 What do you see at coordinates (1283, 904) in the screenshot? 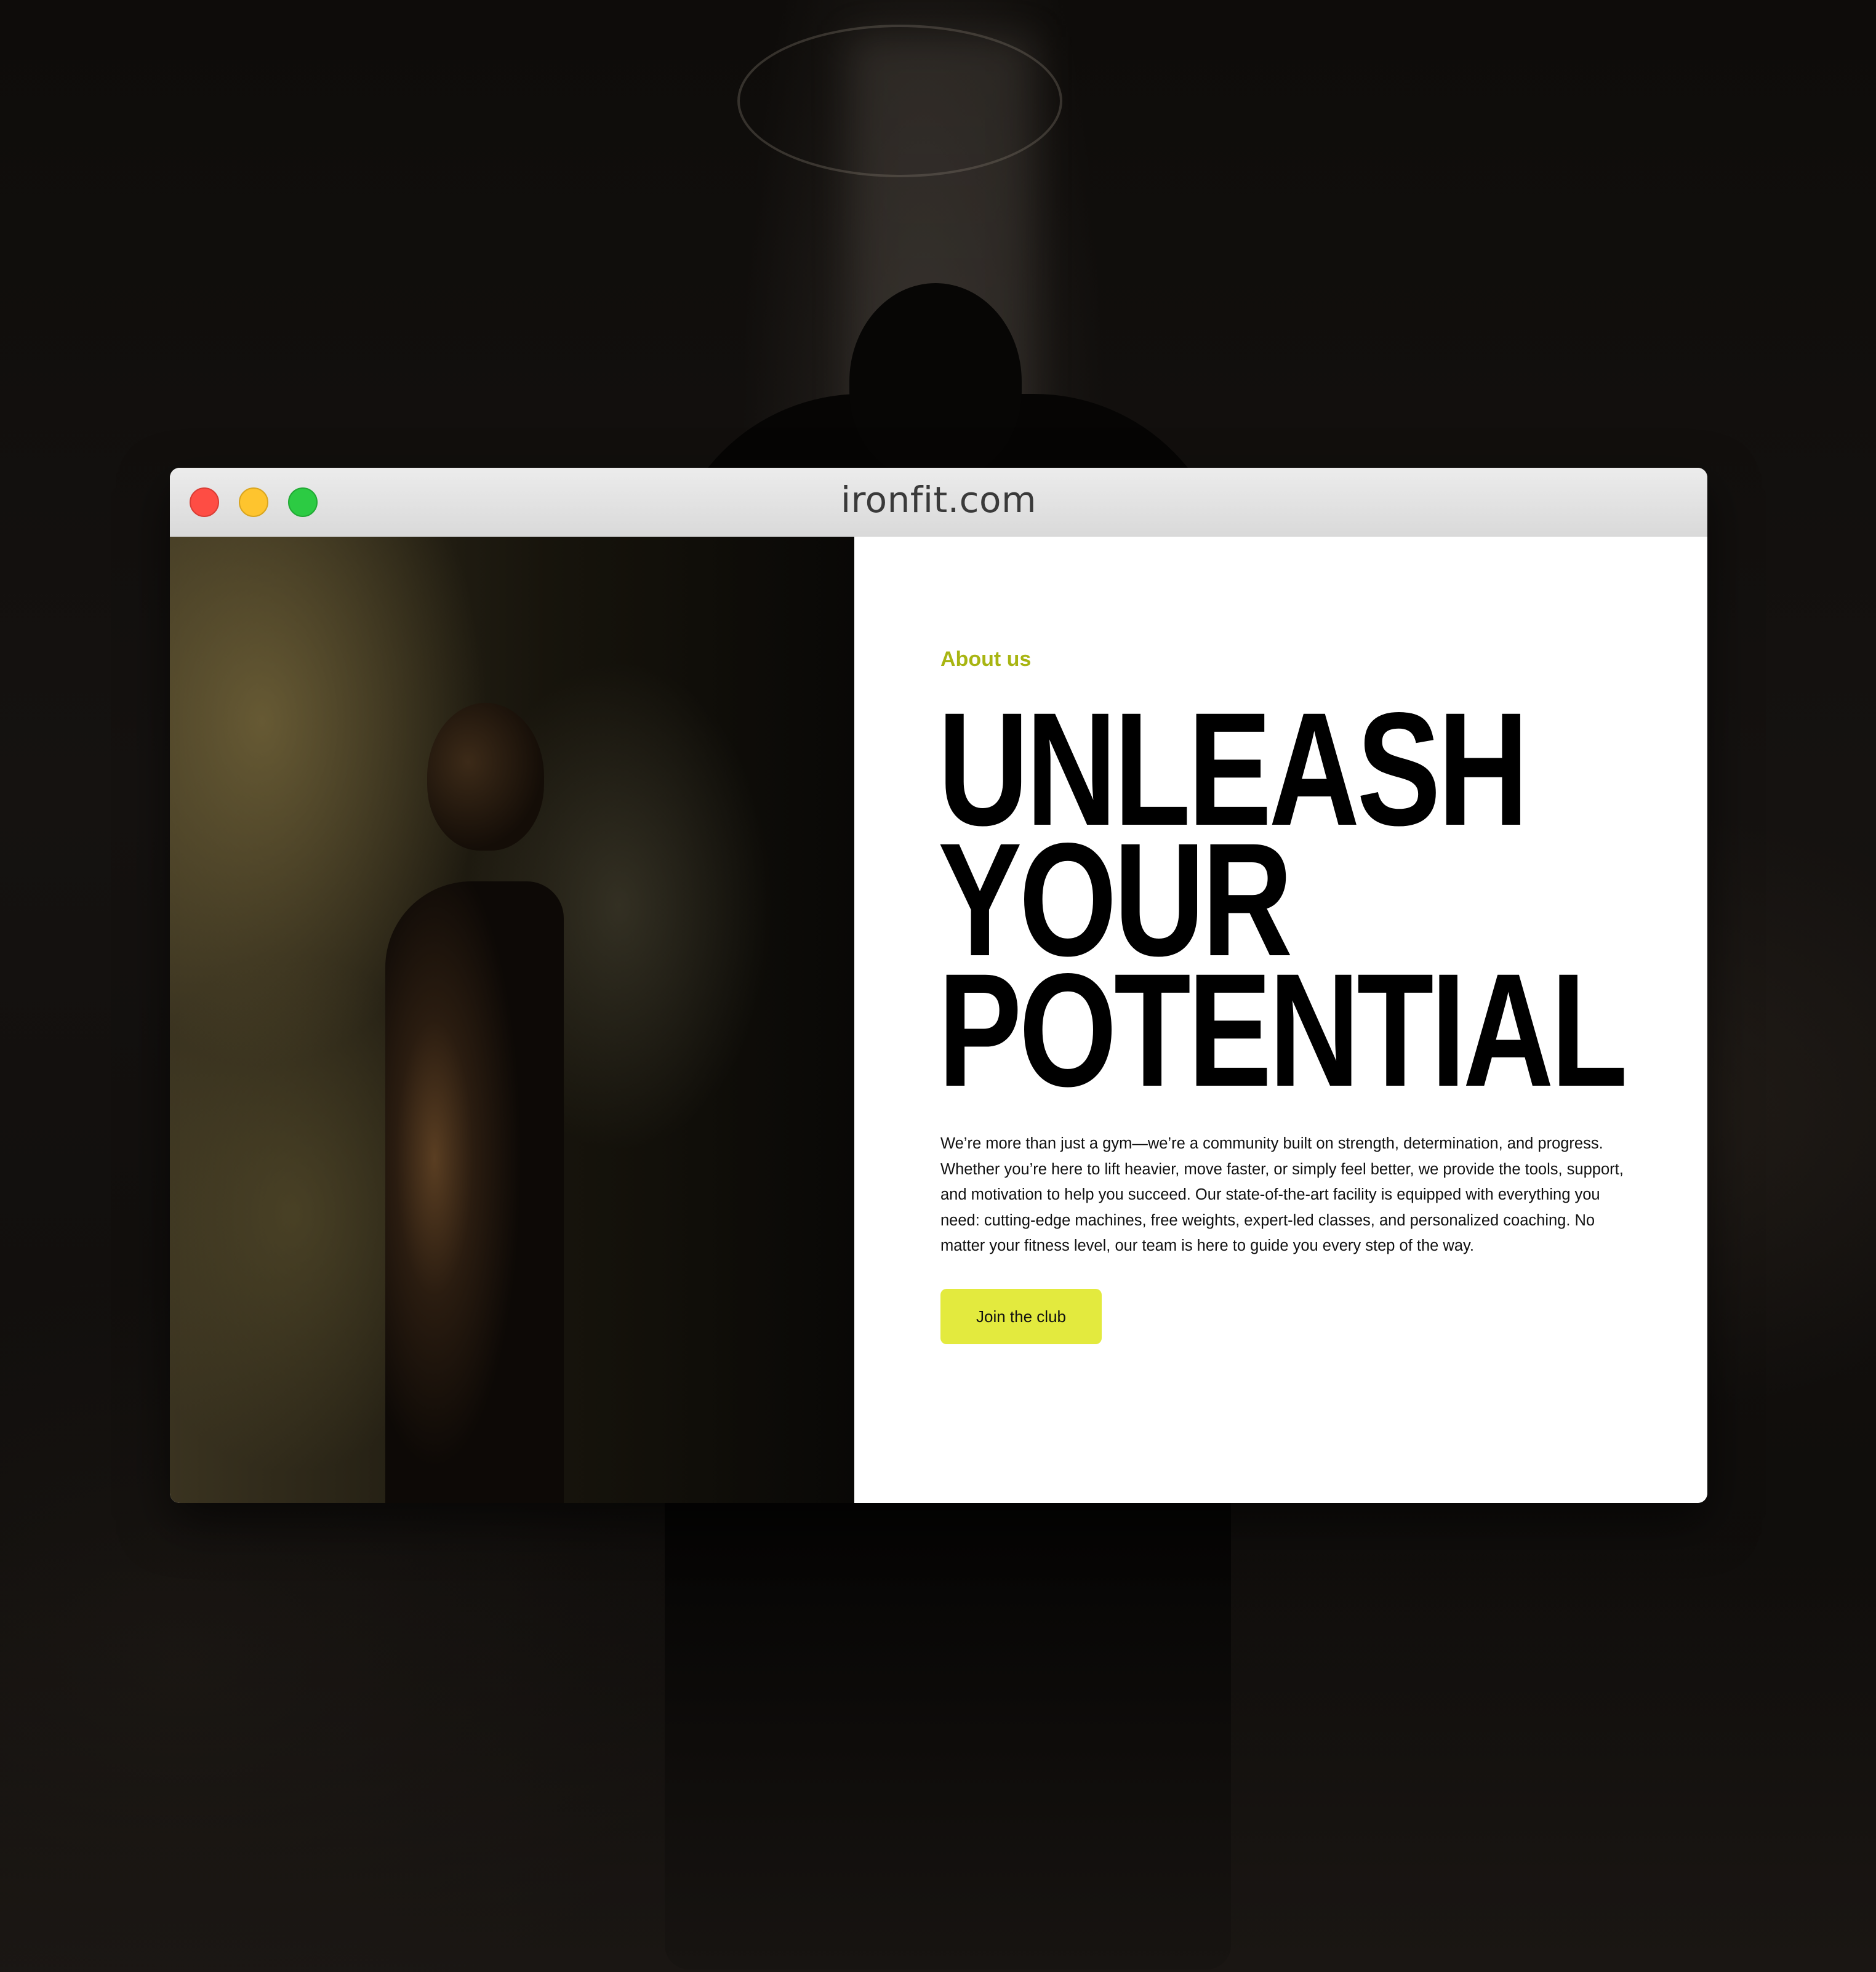
I see `page-headline: UNLEASH YOUR POTENTIAL` at bounding box center [1283, 904].